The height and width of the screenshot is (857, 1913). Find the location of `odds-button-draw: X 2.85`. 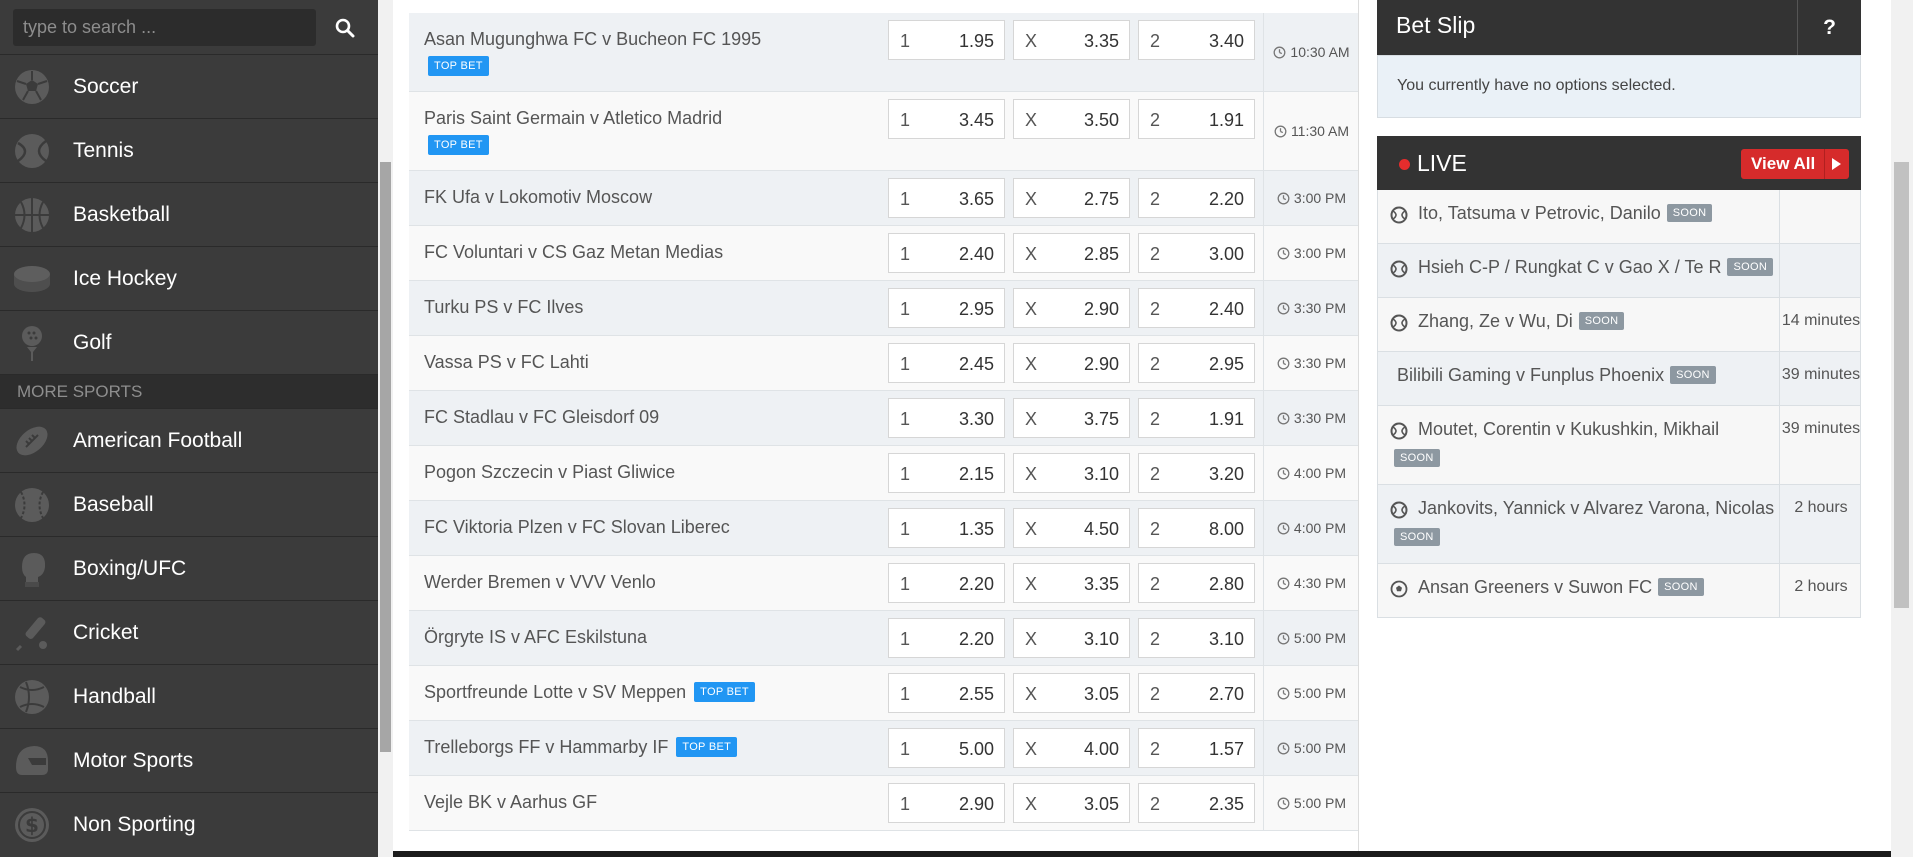

odds-button-draw: X 2.85 is located at coordinates (1071, 253).